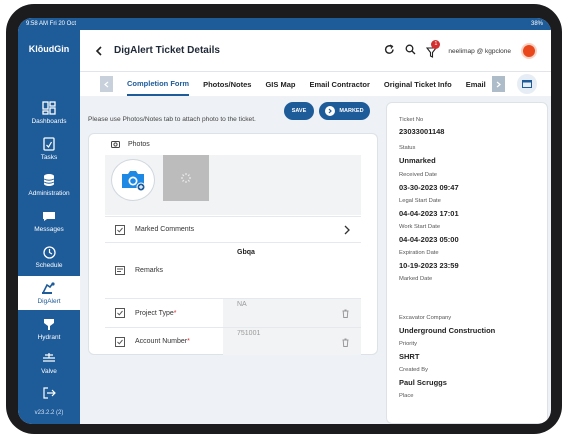  Describe the element at coordinates (246, 252) in the screenshot. I see `remarks-value: Gbqa` at that location.